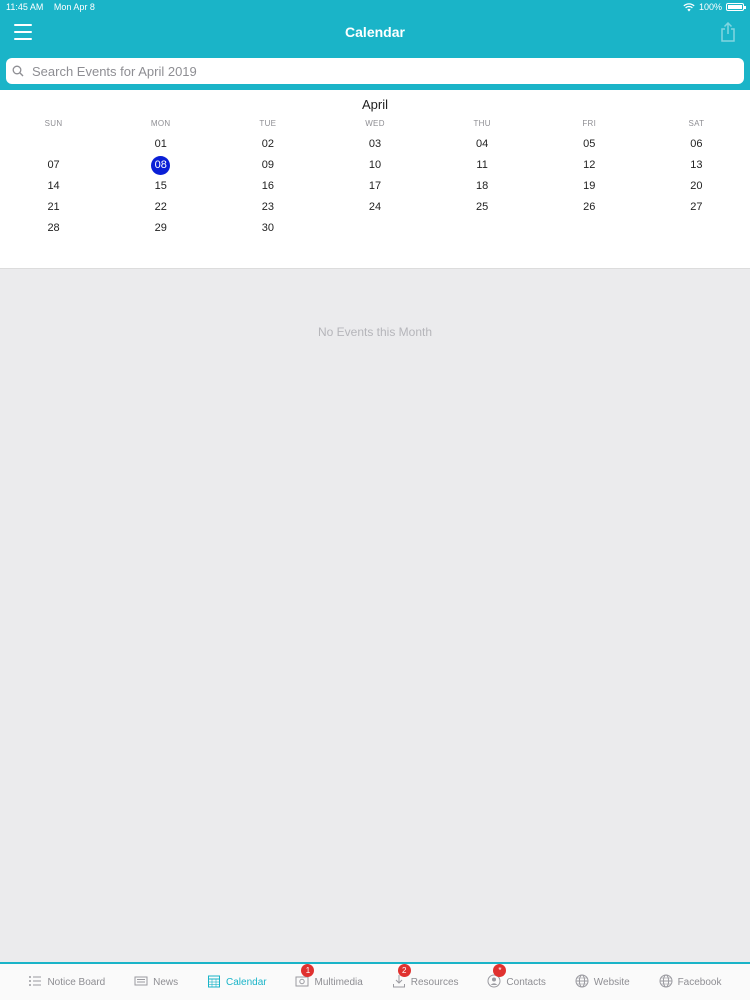  I want to click on day-number: 29, so click(160, 228).